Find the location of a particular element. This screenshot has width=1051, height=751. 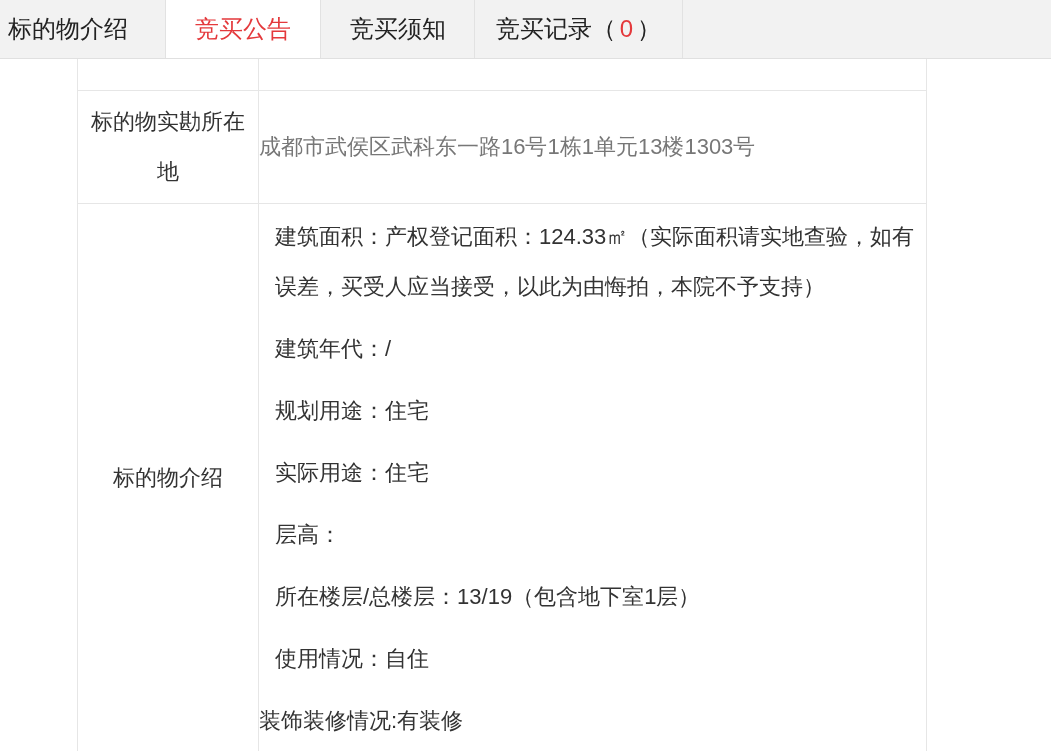

tab: 竞买公告 is located at coordinates (243, 29).